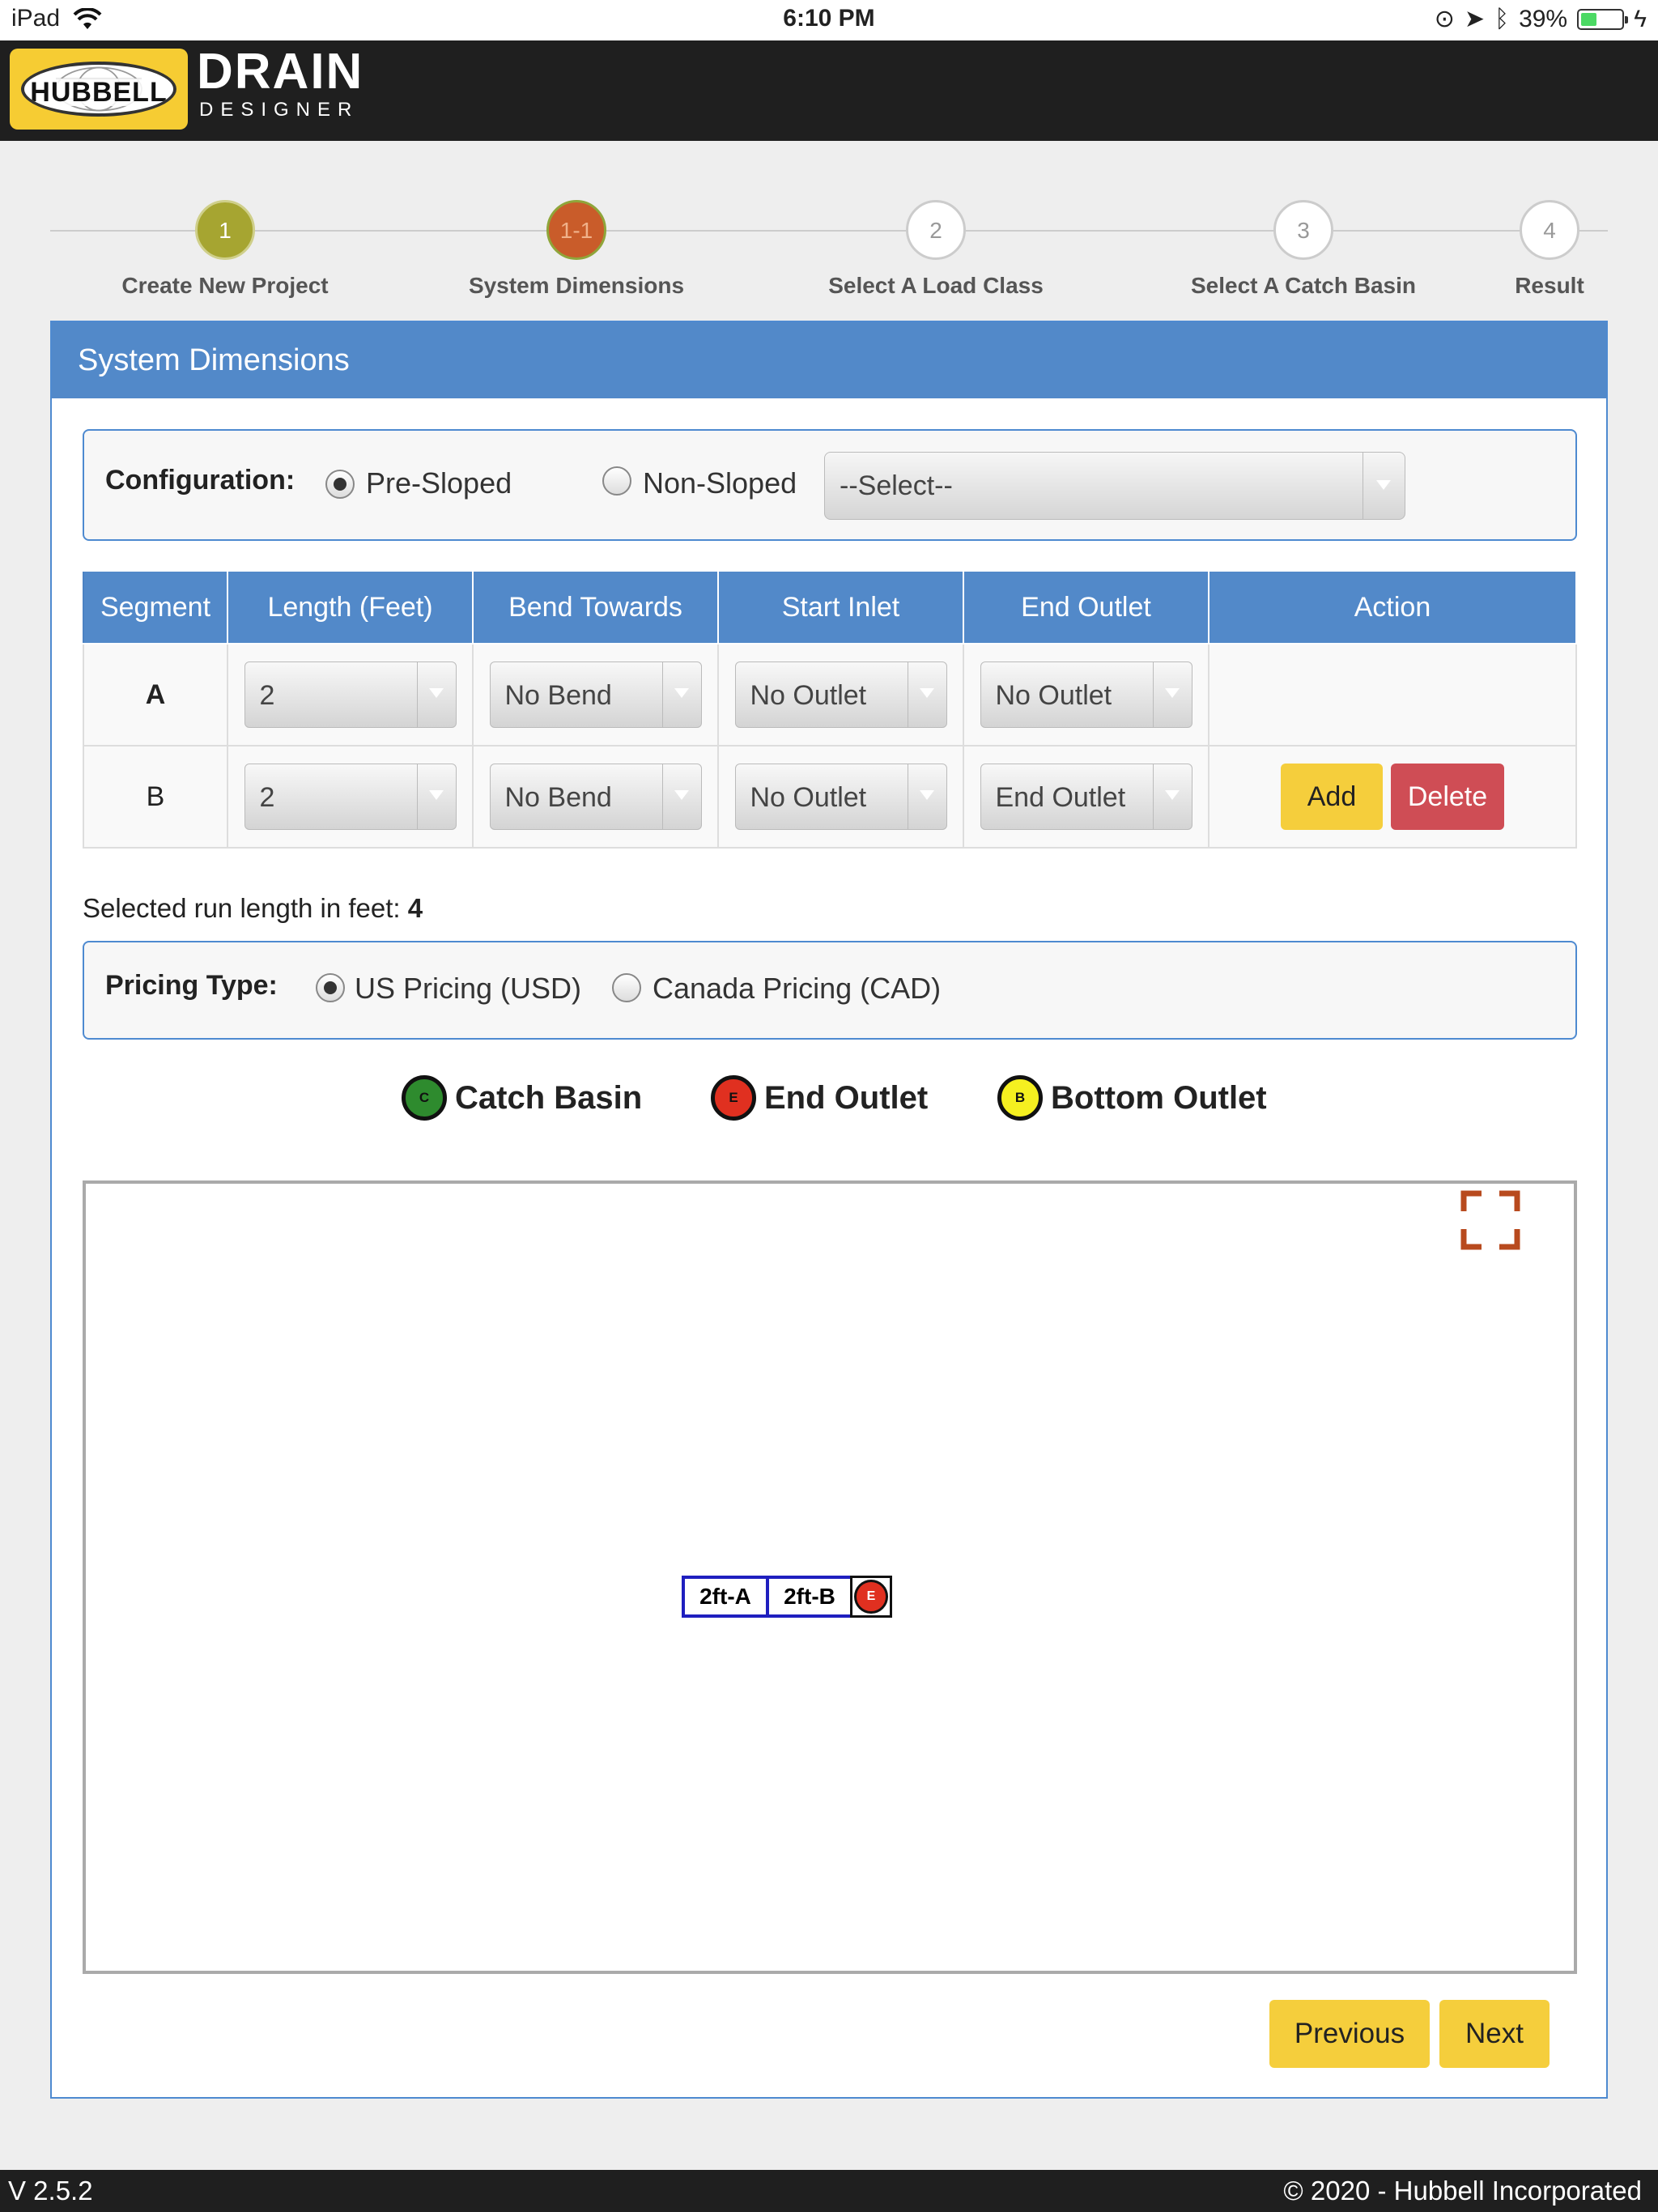  I want to click on run-length: Selected run length in feet: 4, so click(253, 909).